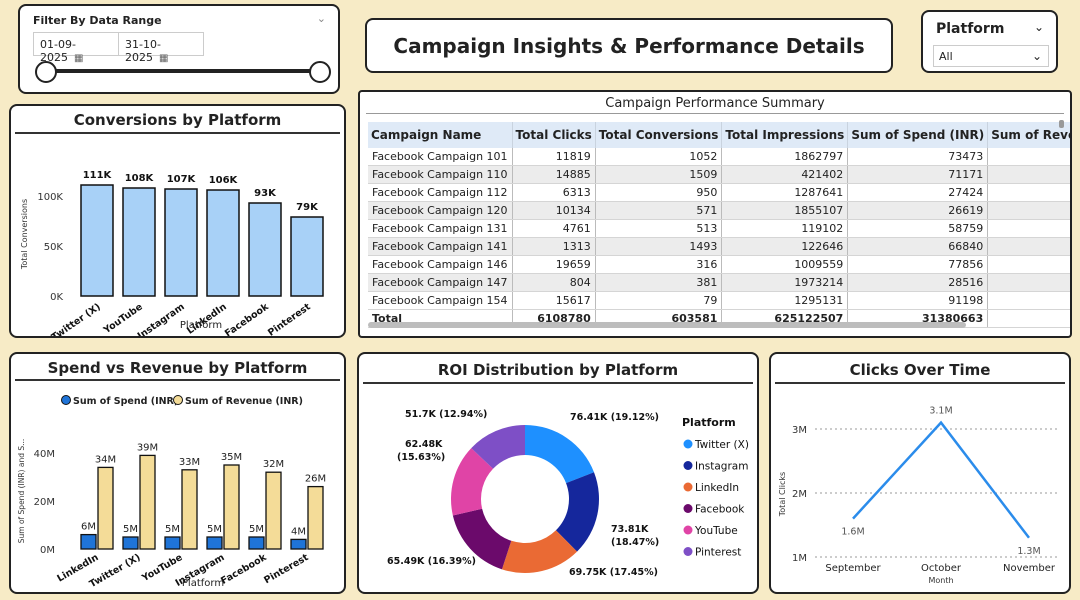  I want to click on x-tick-label: September, so click(853, 568).